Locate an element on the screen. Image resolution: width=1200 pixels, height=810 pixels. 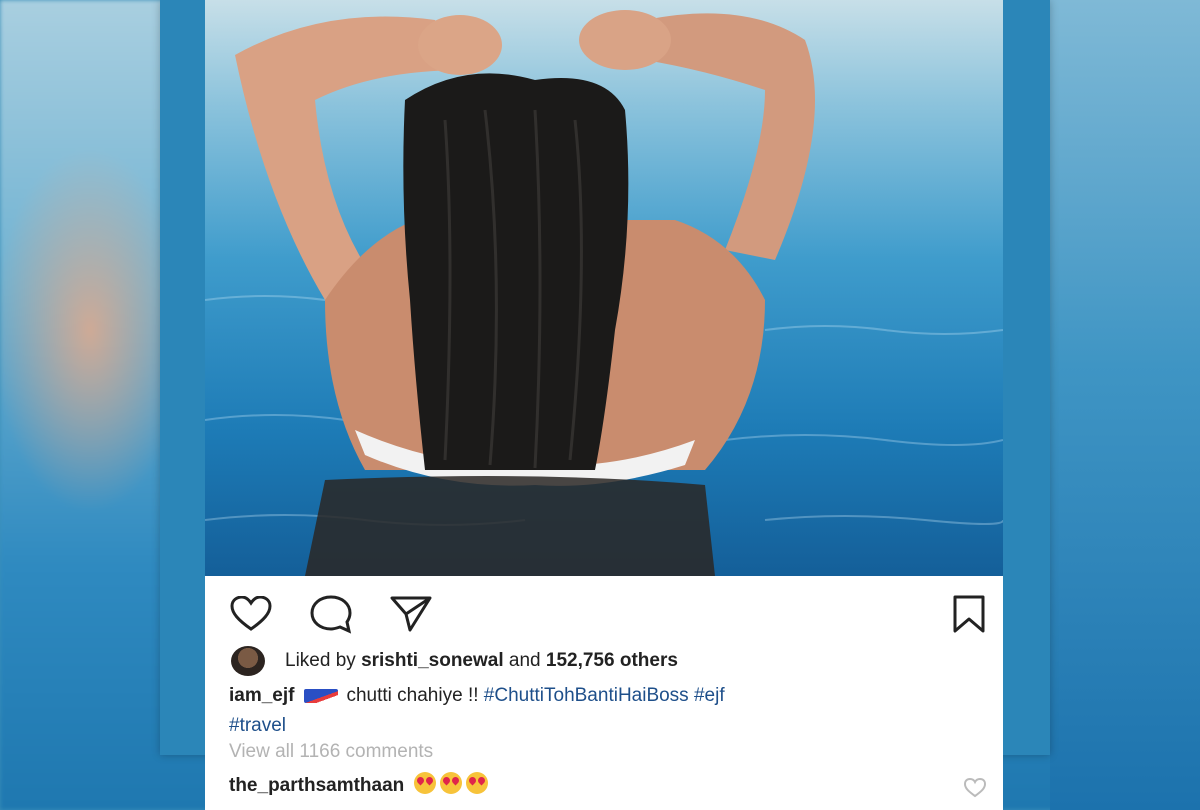
flag-emoji-icon is located at coordinates (321, 695).